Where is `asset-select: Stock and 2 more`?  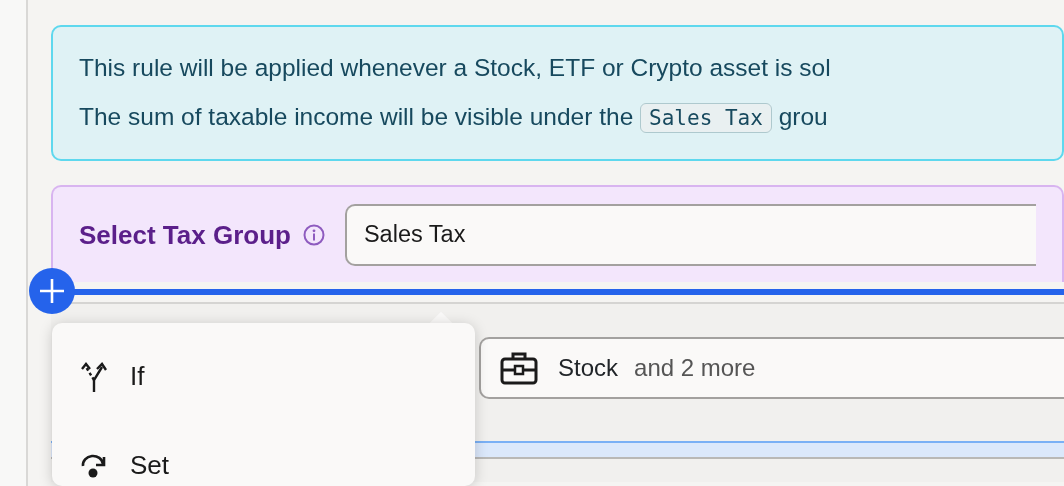
asset-select: Stock and 2 more is located at coordinates (771, 368).